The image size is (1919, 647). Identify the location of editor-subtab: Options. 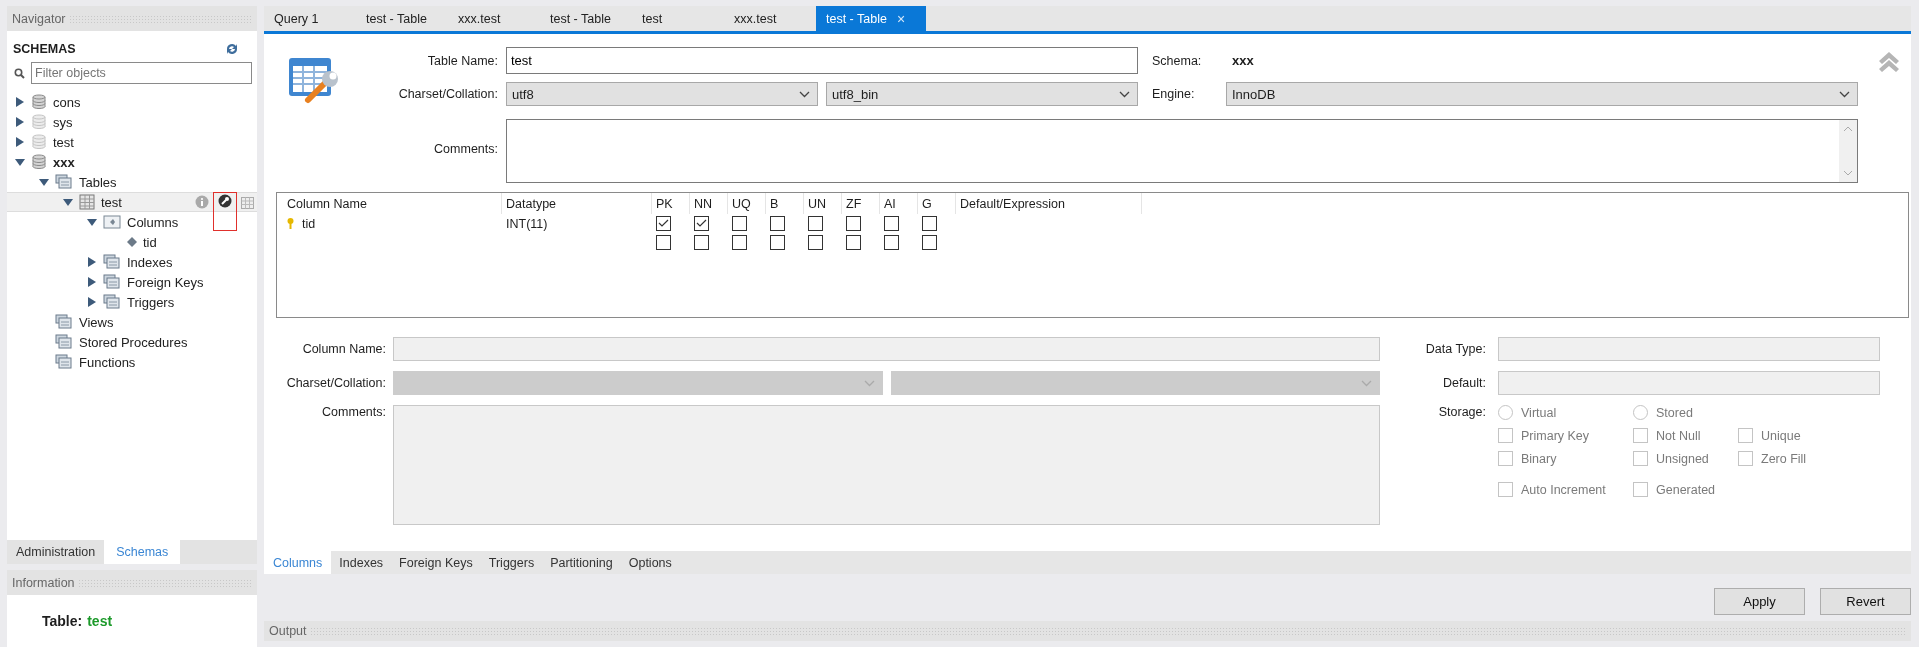
(650, 562).